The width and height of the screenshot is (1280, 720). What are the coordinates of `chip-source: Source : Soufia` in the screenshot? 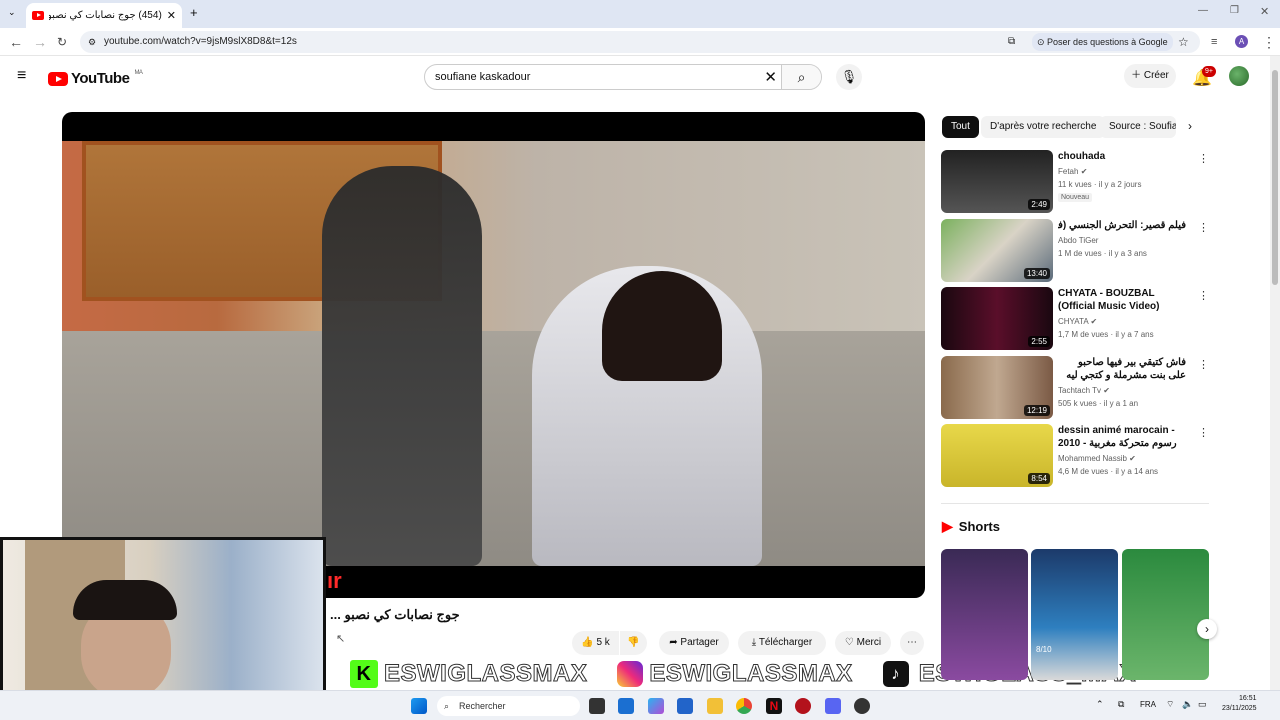 It's located at (1138, 127).